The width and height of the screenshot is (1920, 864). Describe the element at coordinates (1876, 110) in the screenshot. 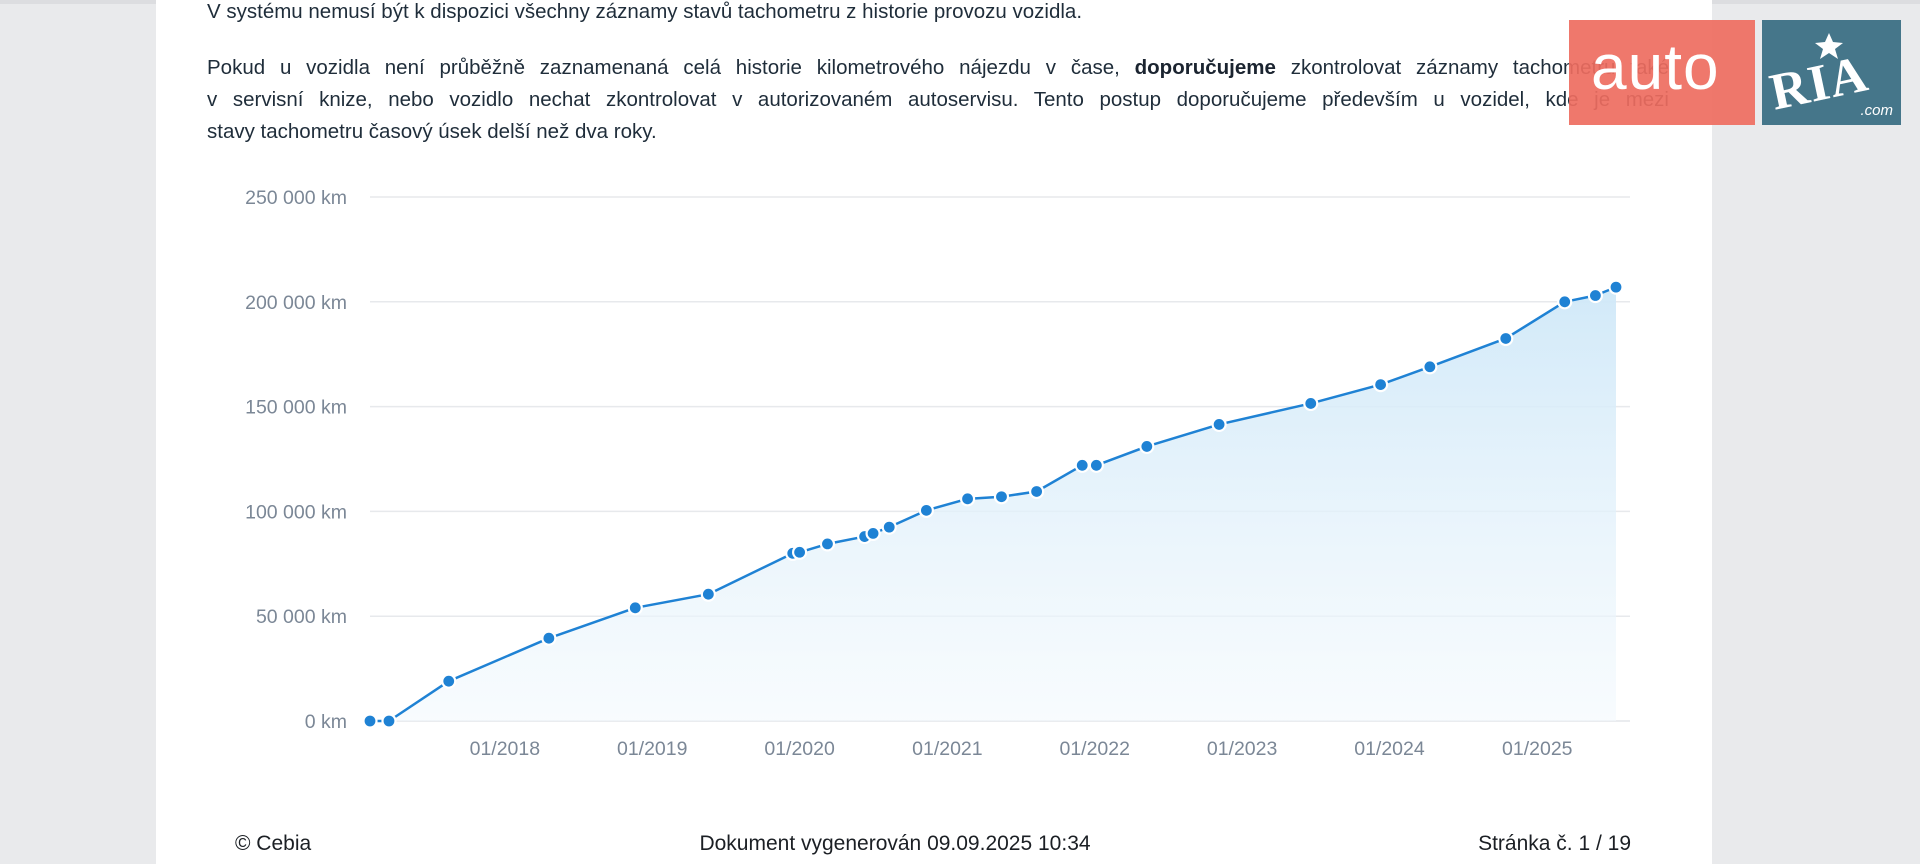

I see `watermark-com-text: .com` at that location.